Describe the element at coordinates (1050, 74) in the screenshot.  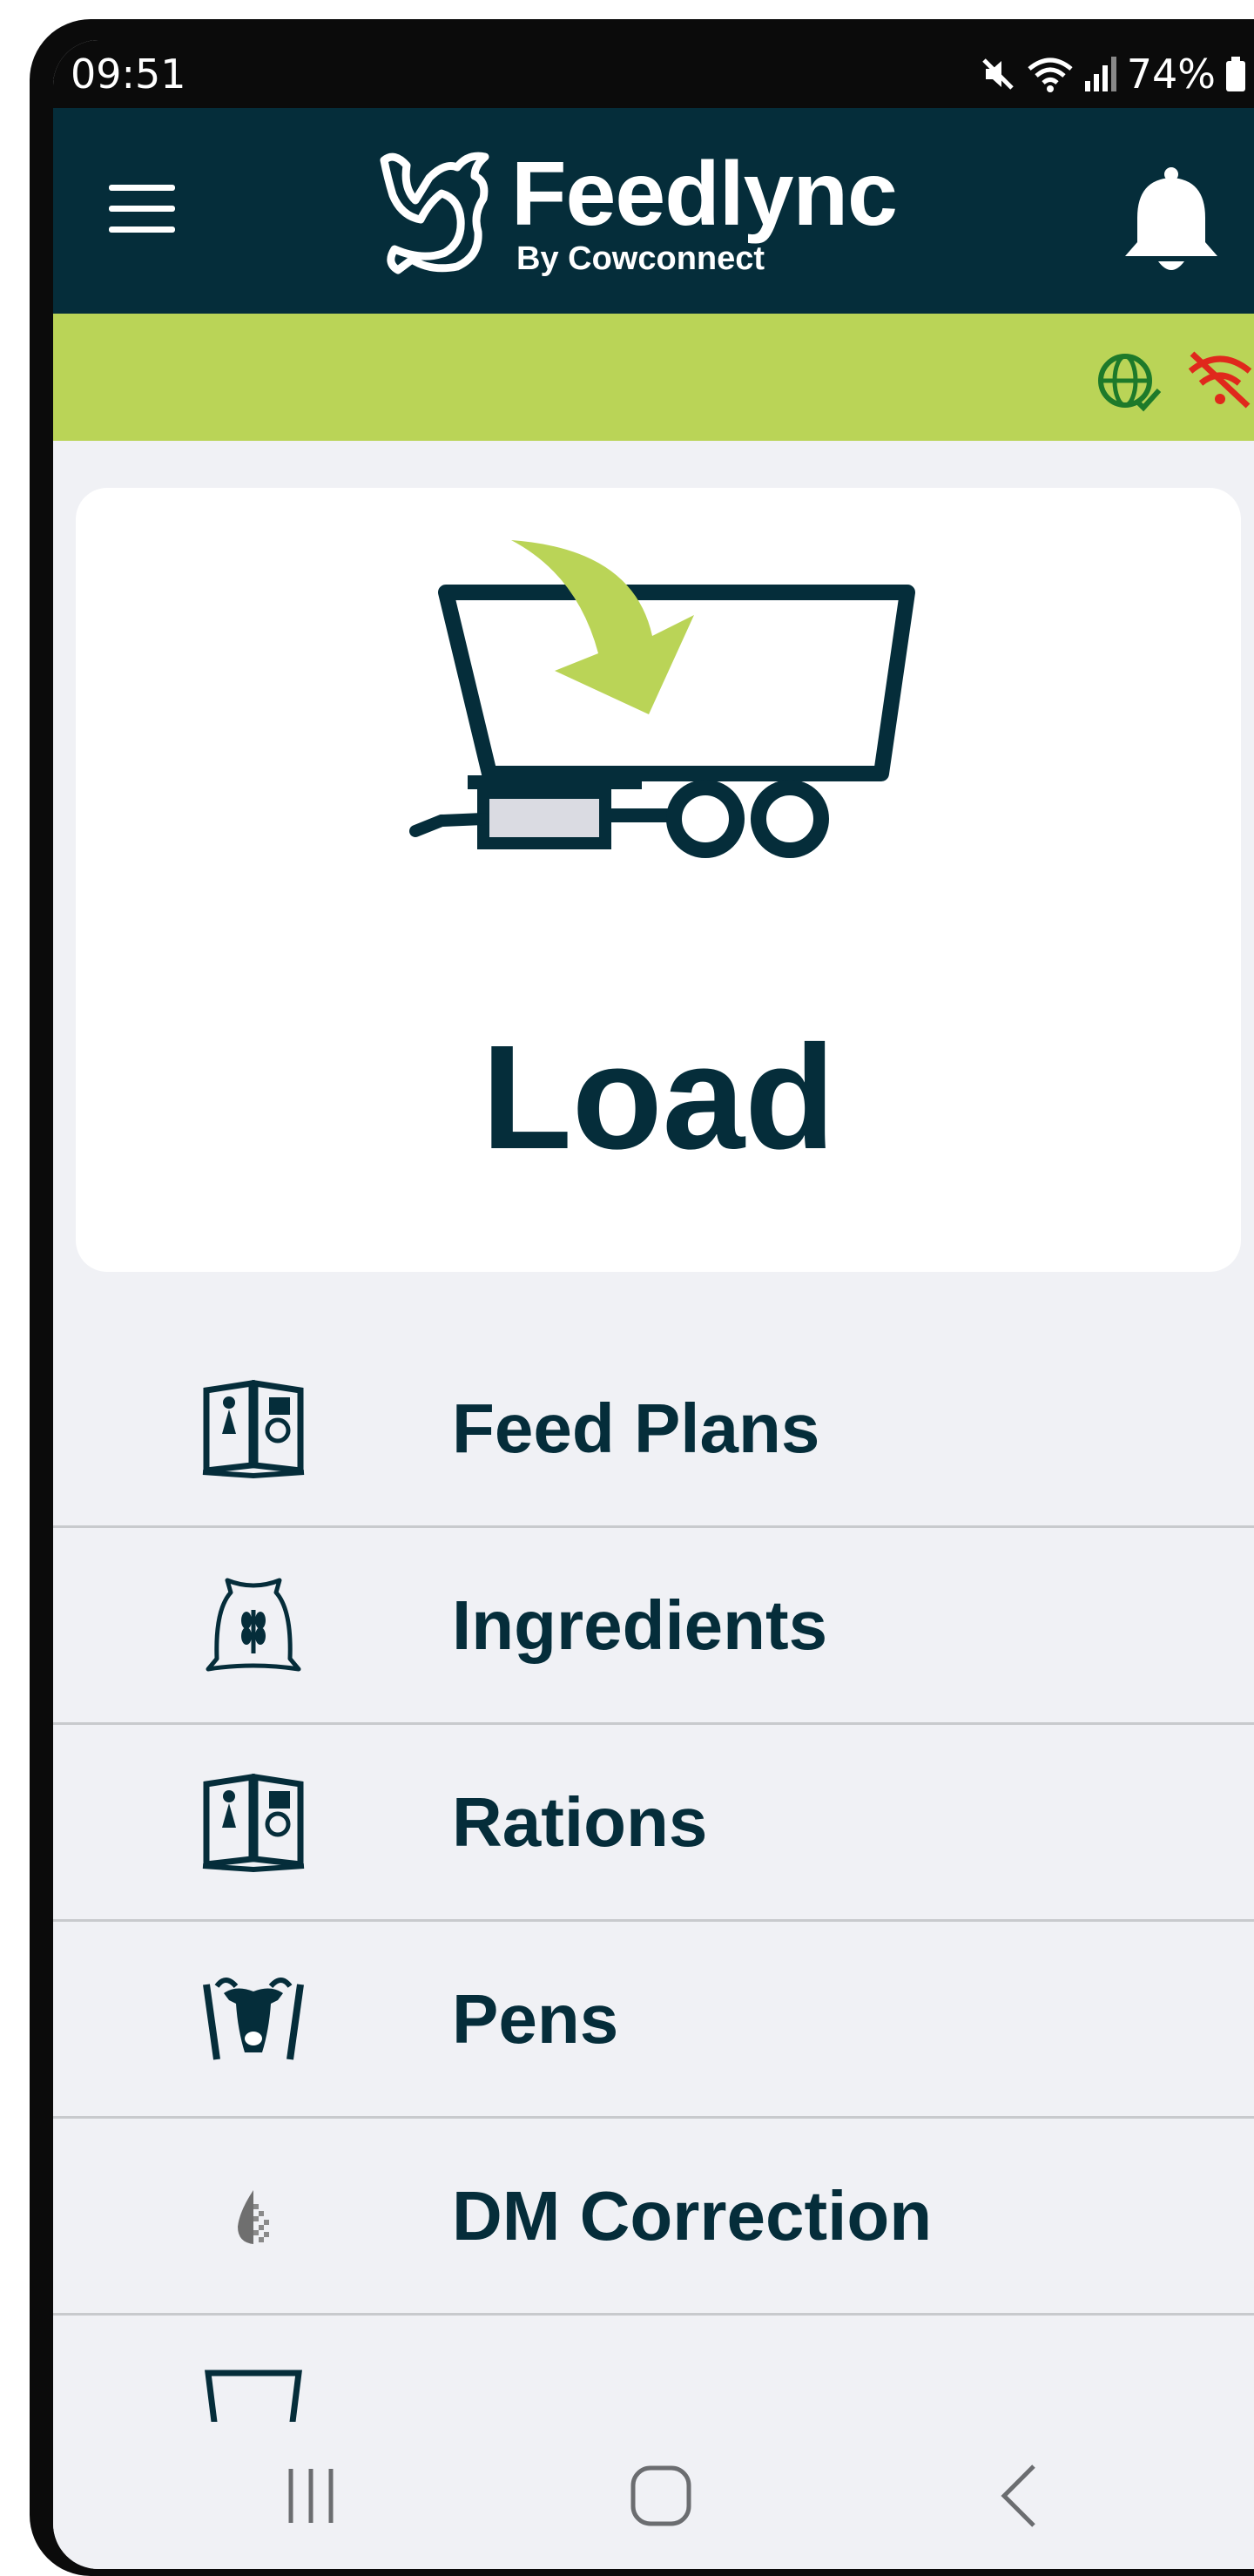
I see `wifi-icon` at that location.